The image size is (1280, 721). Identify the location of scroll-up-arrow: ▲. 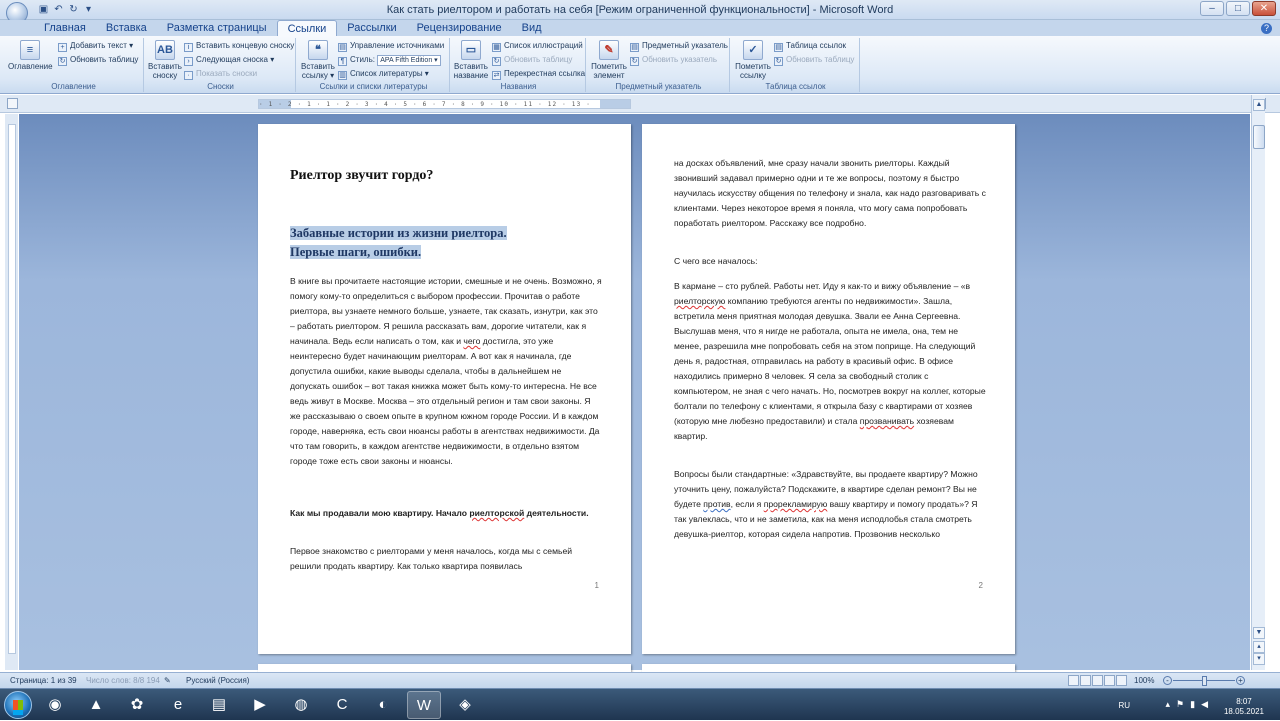
(1259, 105).